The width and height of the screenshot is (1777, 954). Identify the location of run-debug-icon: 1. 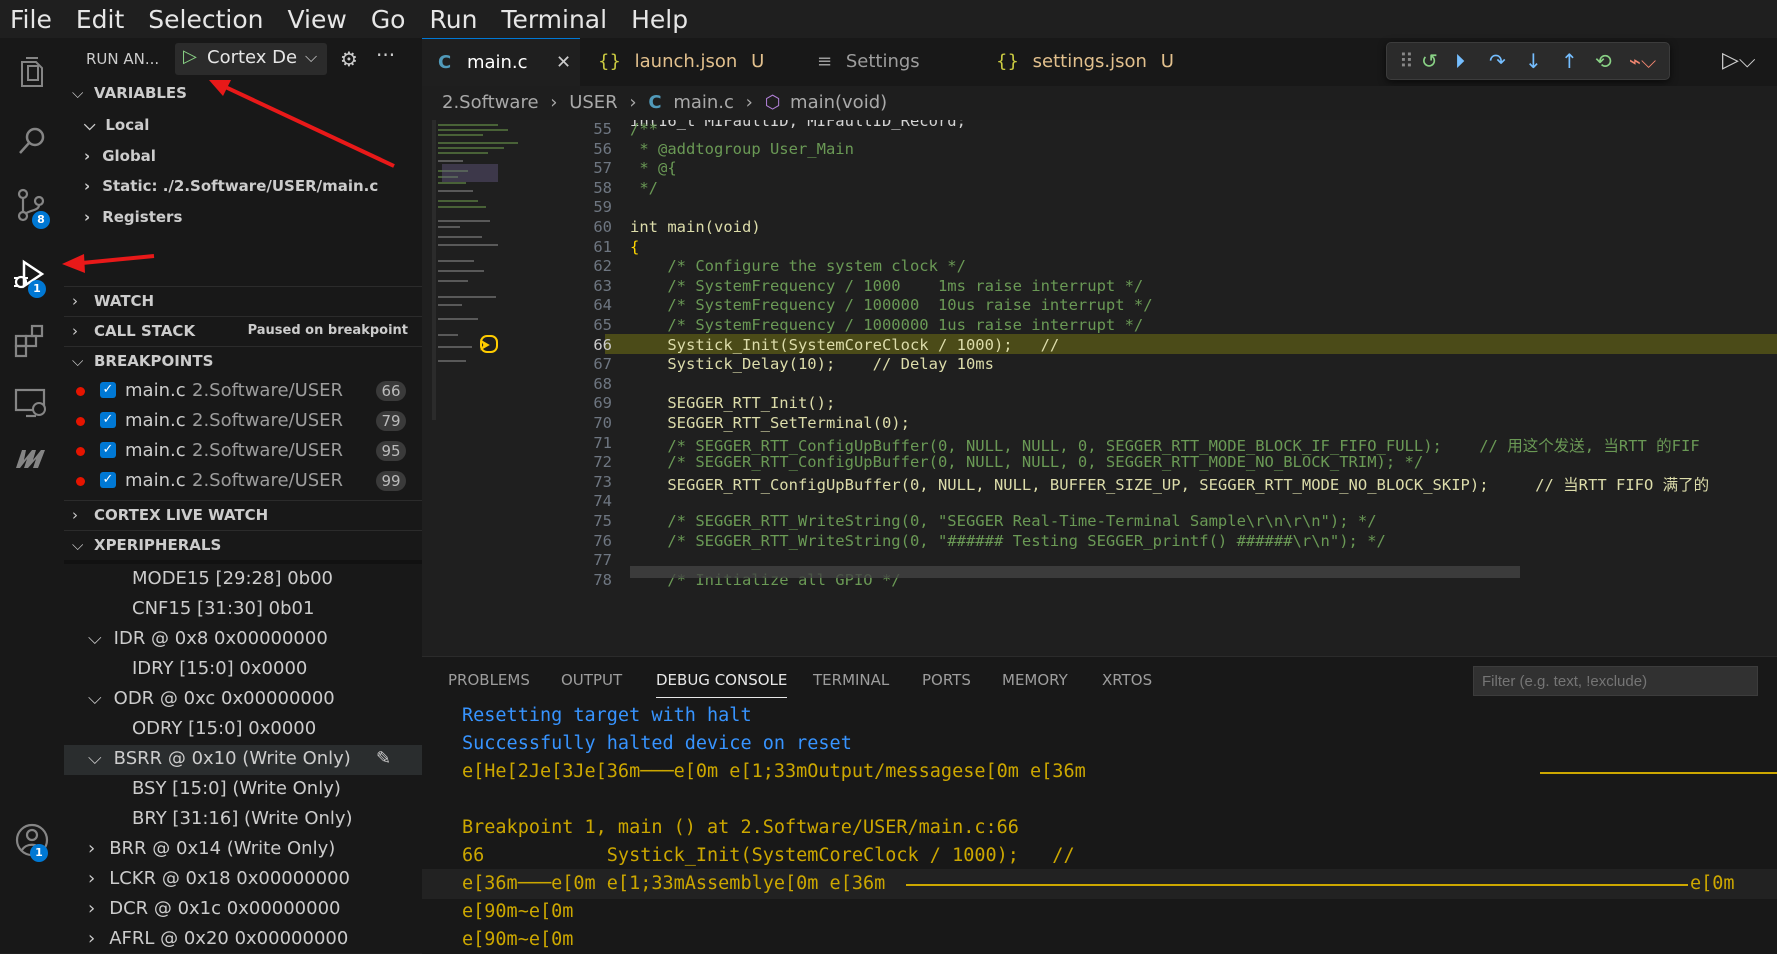
(30, 277).